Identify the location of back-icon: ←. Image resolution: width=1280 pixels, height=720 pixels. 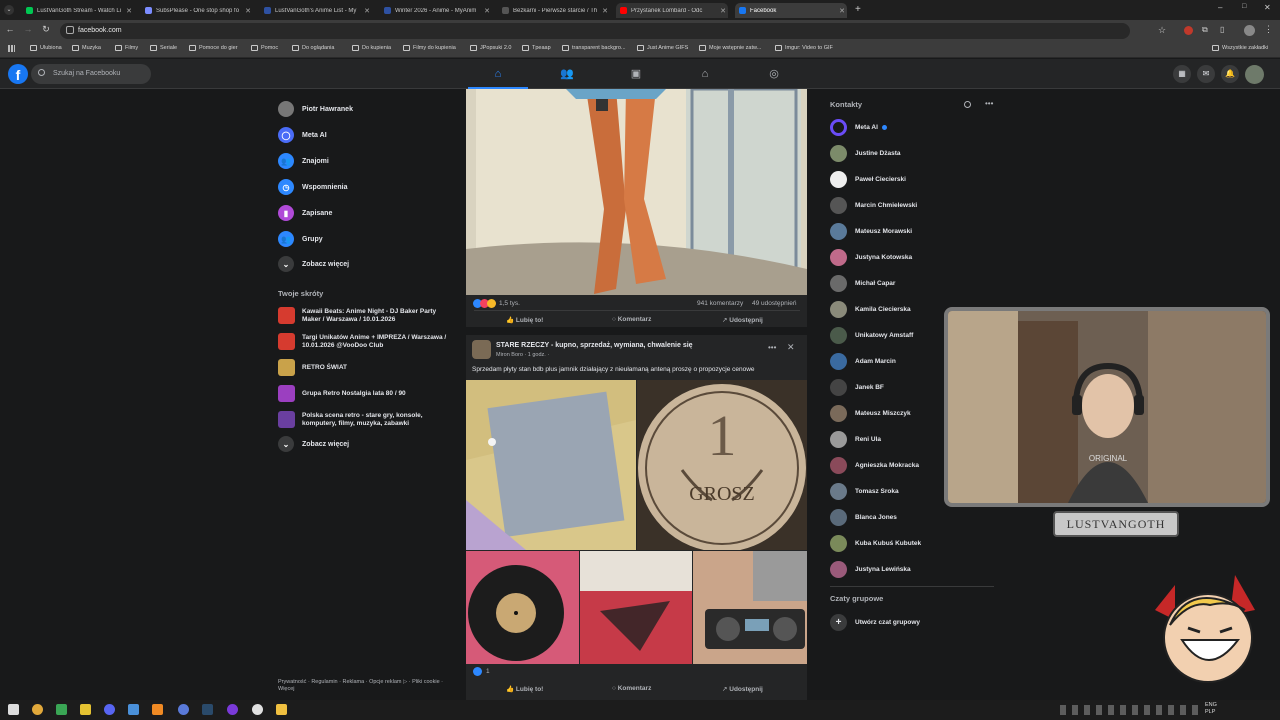
(10, 29).